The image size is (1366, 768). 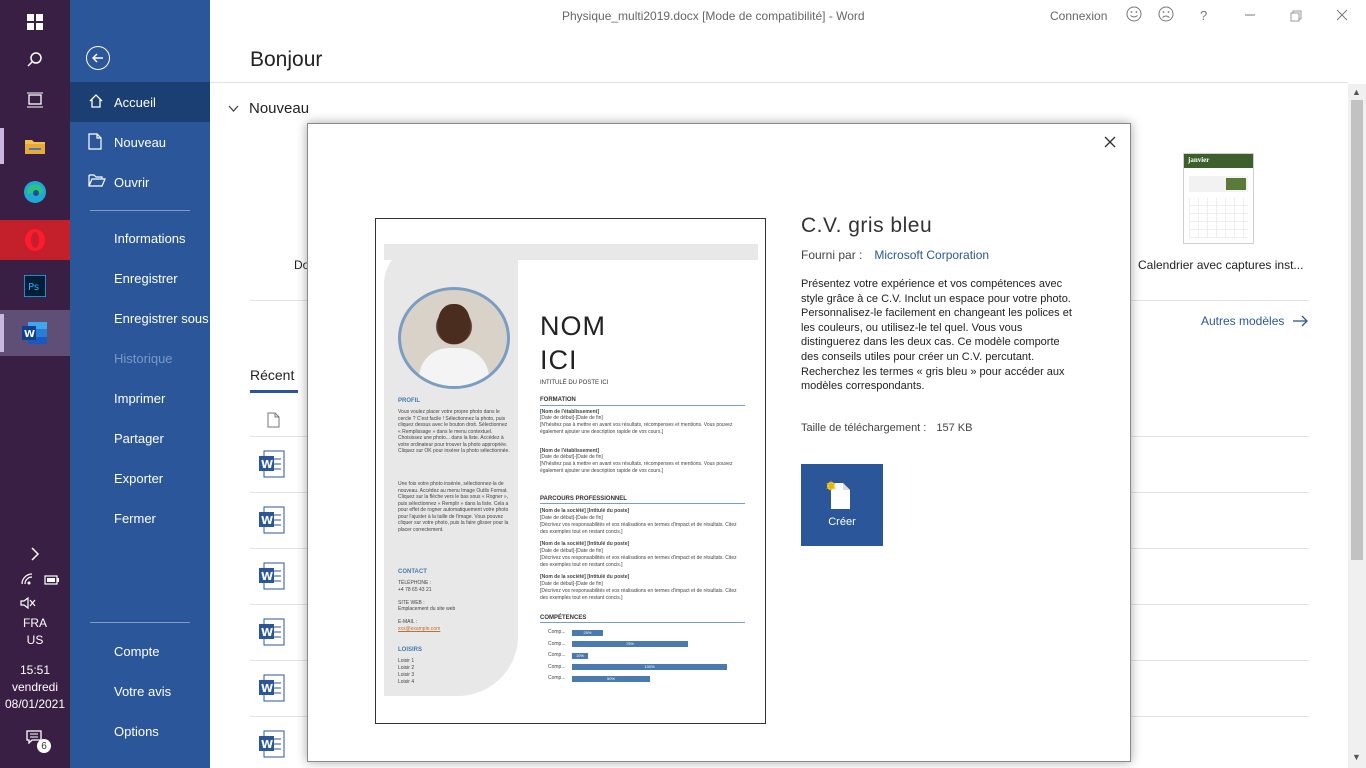 I want to click on network-icon, so click(x=28, y=581).